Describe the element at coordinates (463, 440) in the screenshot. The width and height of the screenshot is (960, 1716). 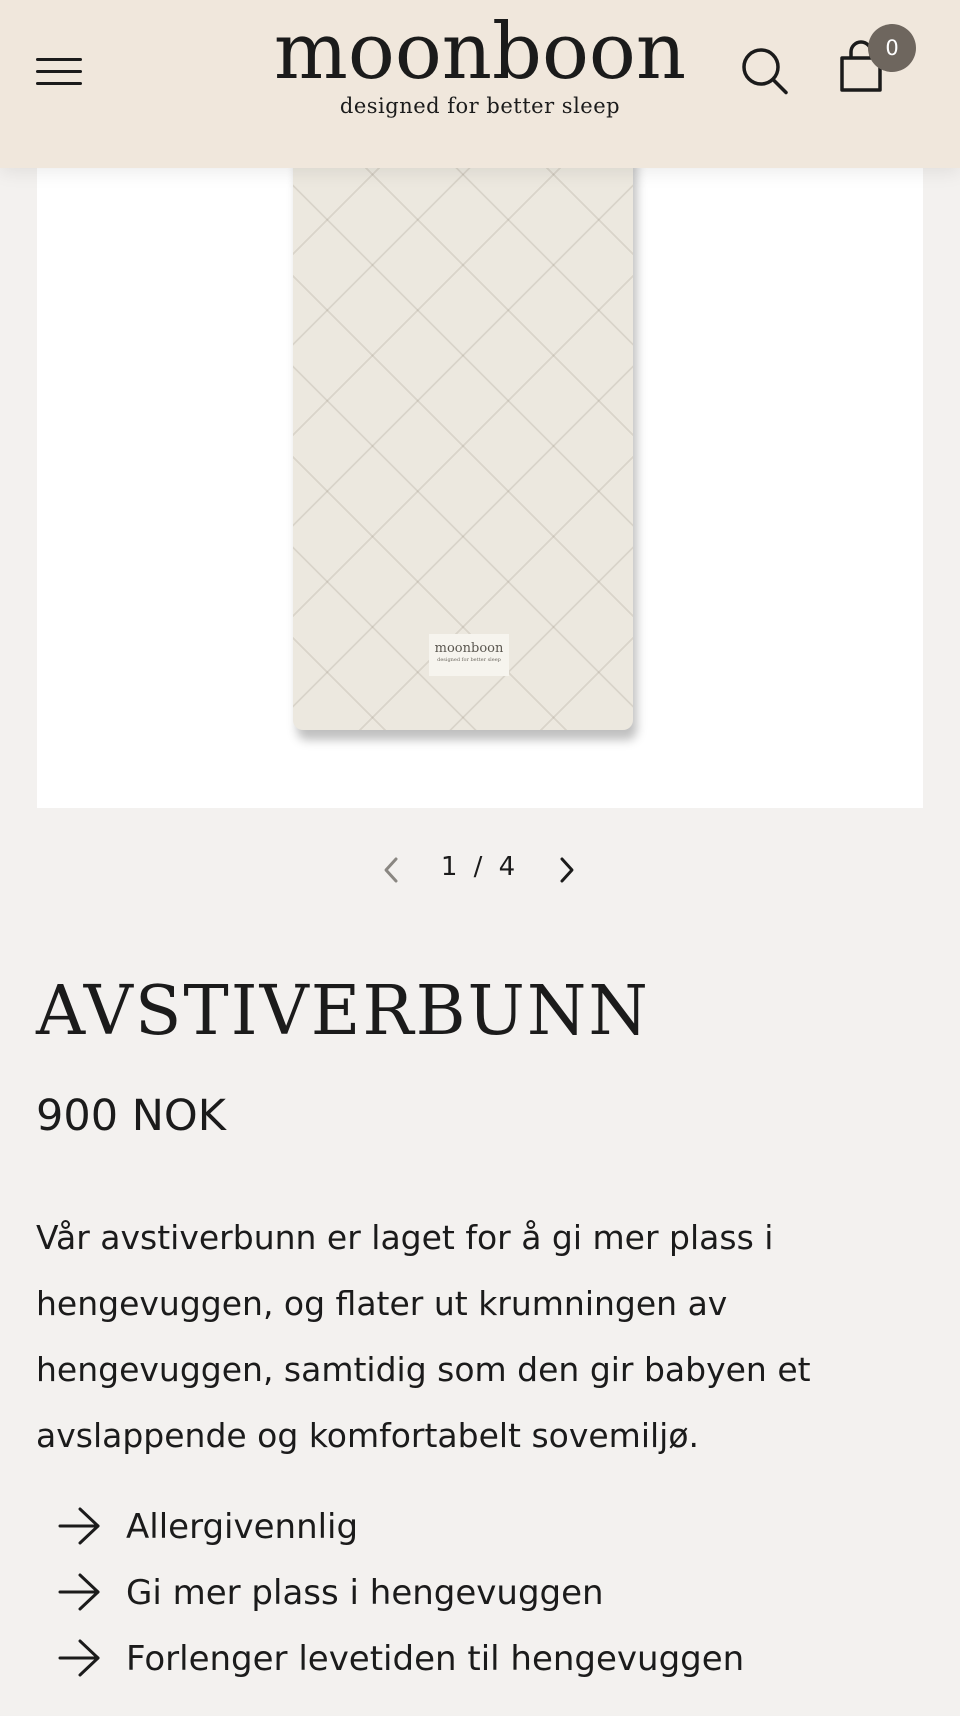
I see `quilted-mattress-photo: moonboon designed for better sleep` at that location.